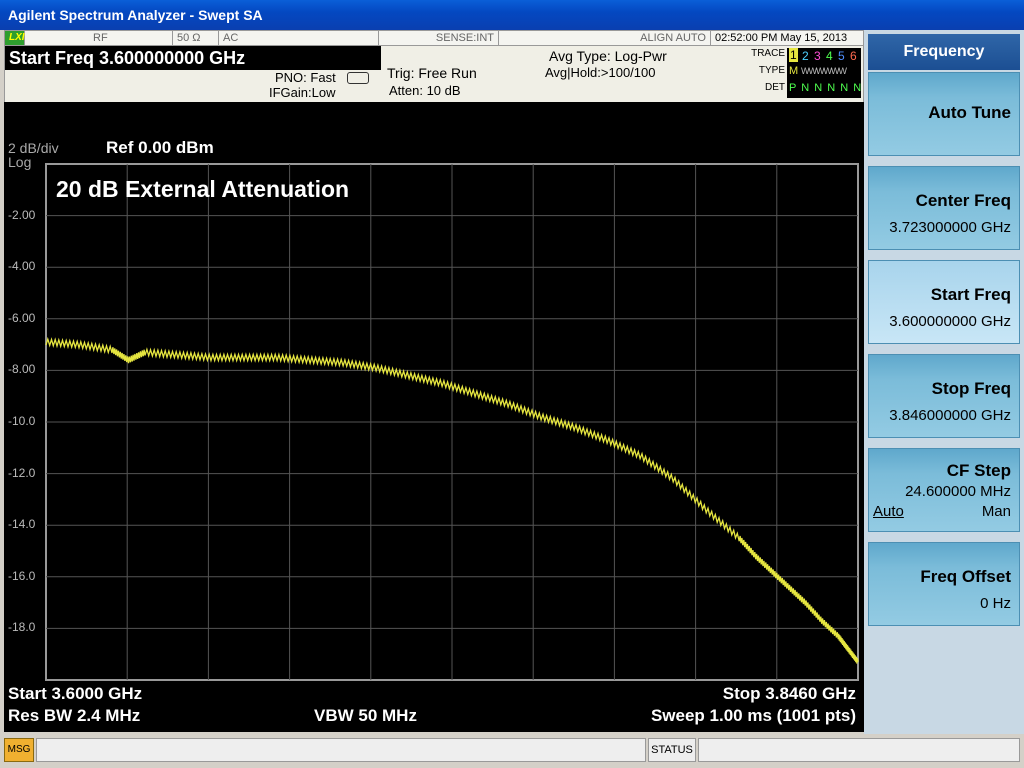  What do you see at coordinates (22, 421) in the screenshot?
I see `y-tick-label: -10.0` at bounding box center [22, 421].